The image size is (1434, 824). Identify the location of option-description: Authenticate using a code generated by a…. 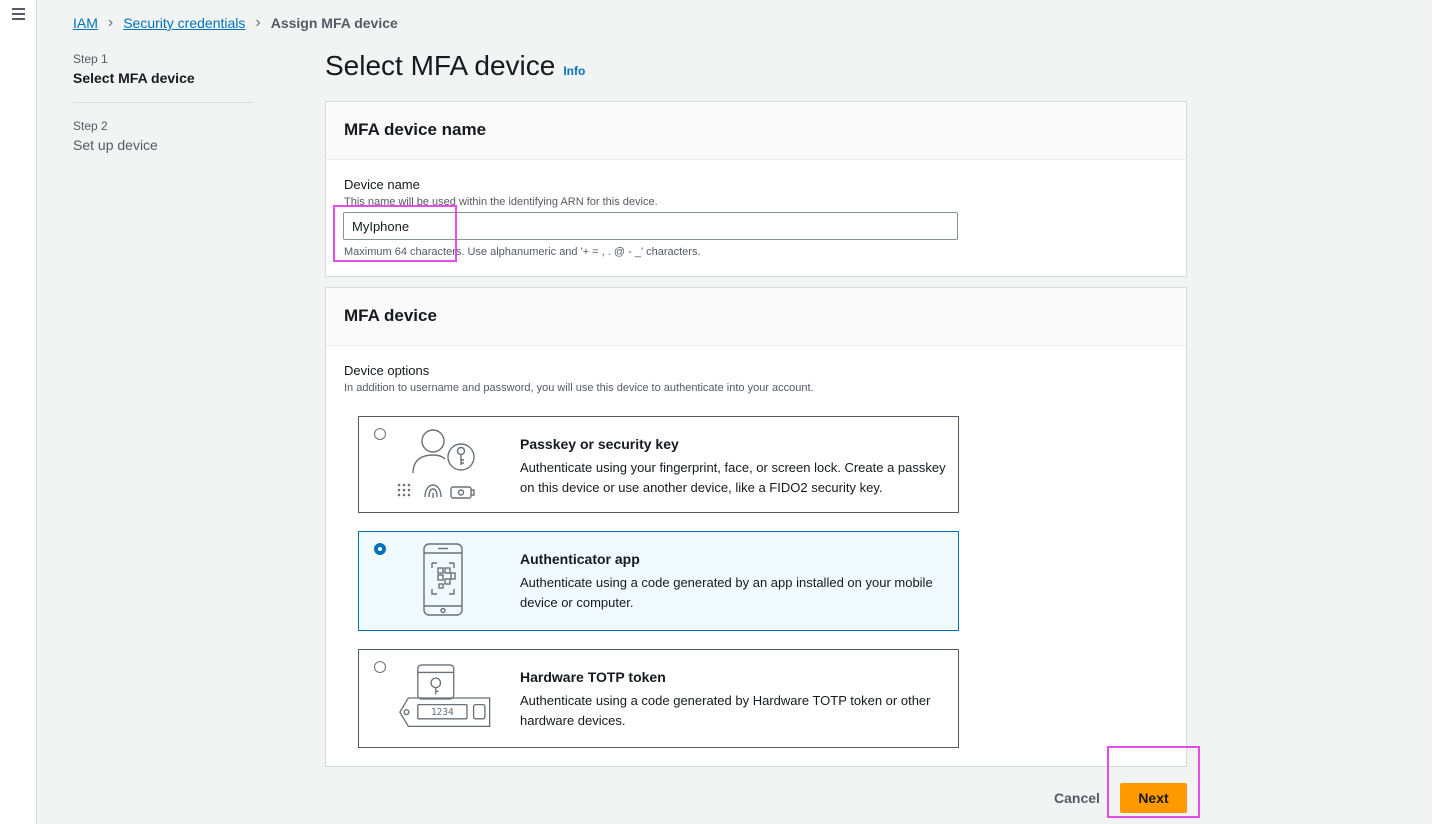
(726, 592).